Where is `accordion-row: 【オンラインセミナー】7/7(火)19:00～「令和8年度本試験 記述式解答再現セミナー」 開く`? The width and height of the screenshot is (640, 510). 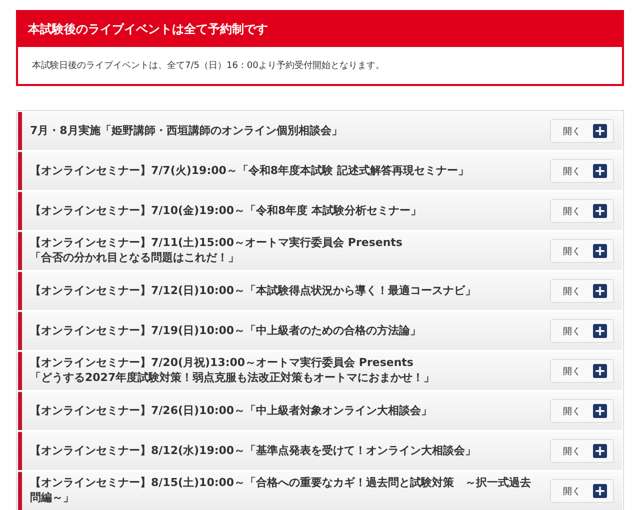
accordion-row: 【オンラインセミナー】7/7(火)19:00～「令和8年度本試験 記述式解答再現セミナー」 開く is located at coordinates (320, 171).